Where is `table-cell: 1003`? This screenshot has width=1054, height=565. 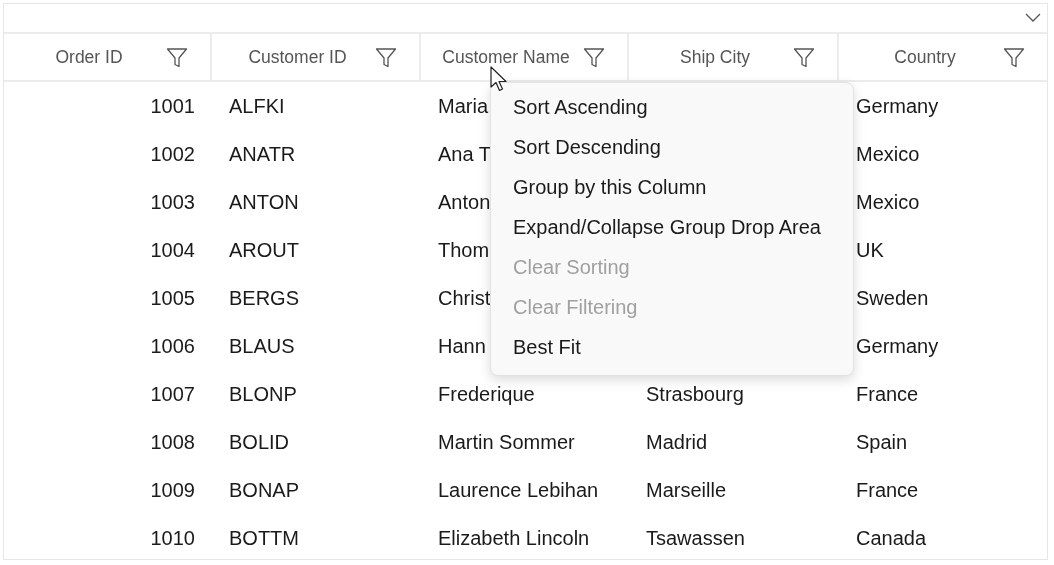 table-cell: 1003 is located at coordinates (172, 202).